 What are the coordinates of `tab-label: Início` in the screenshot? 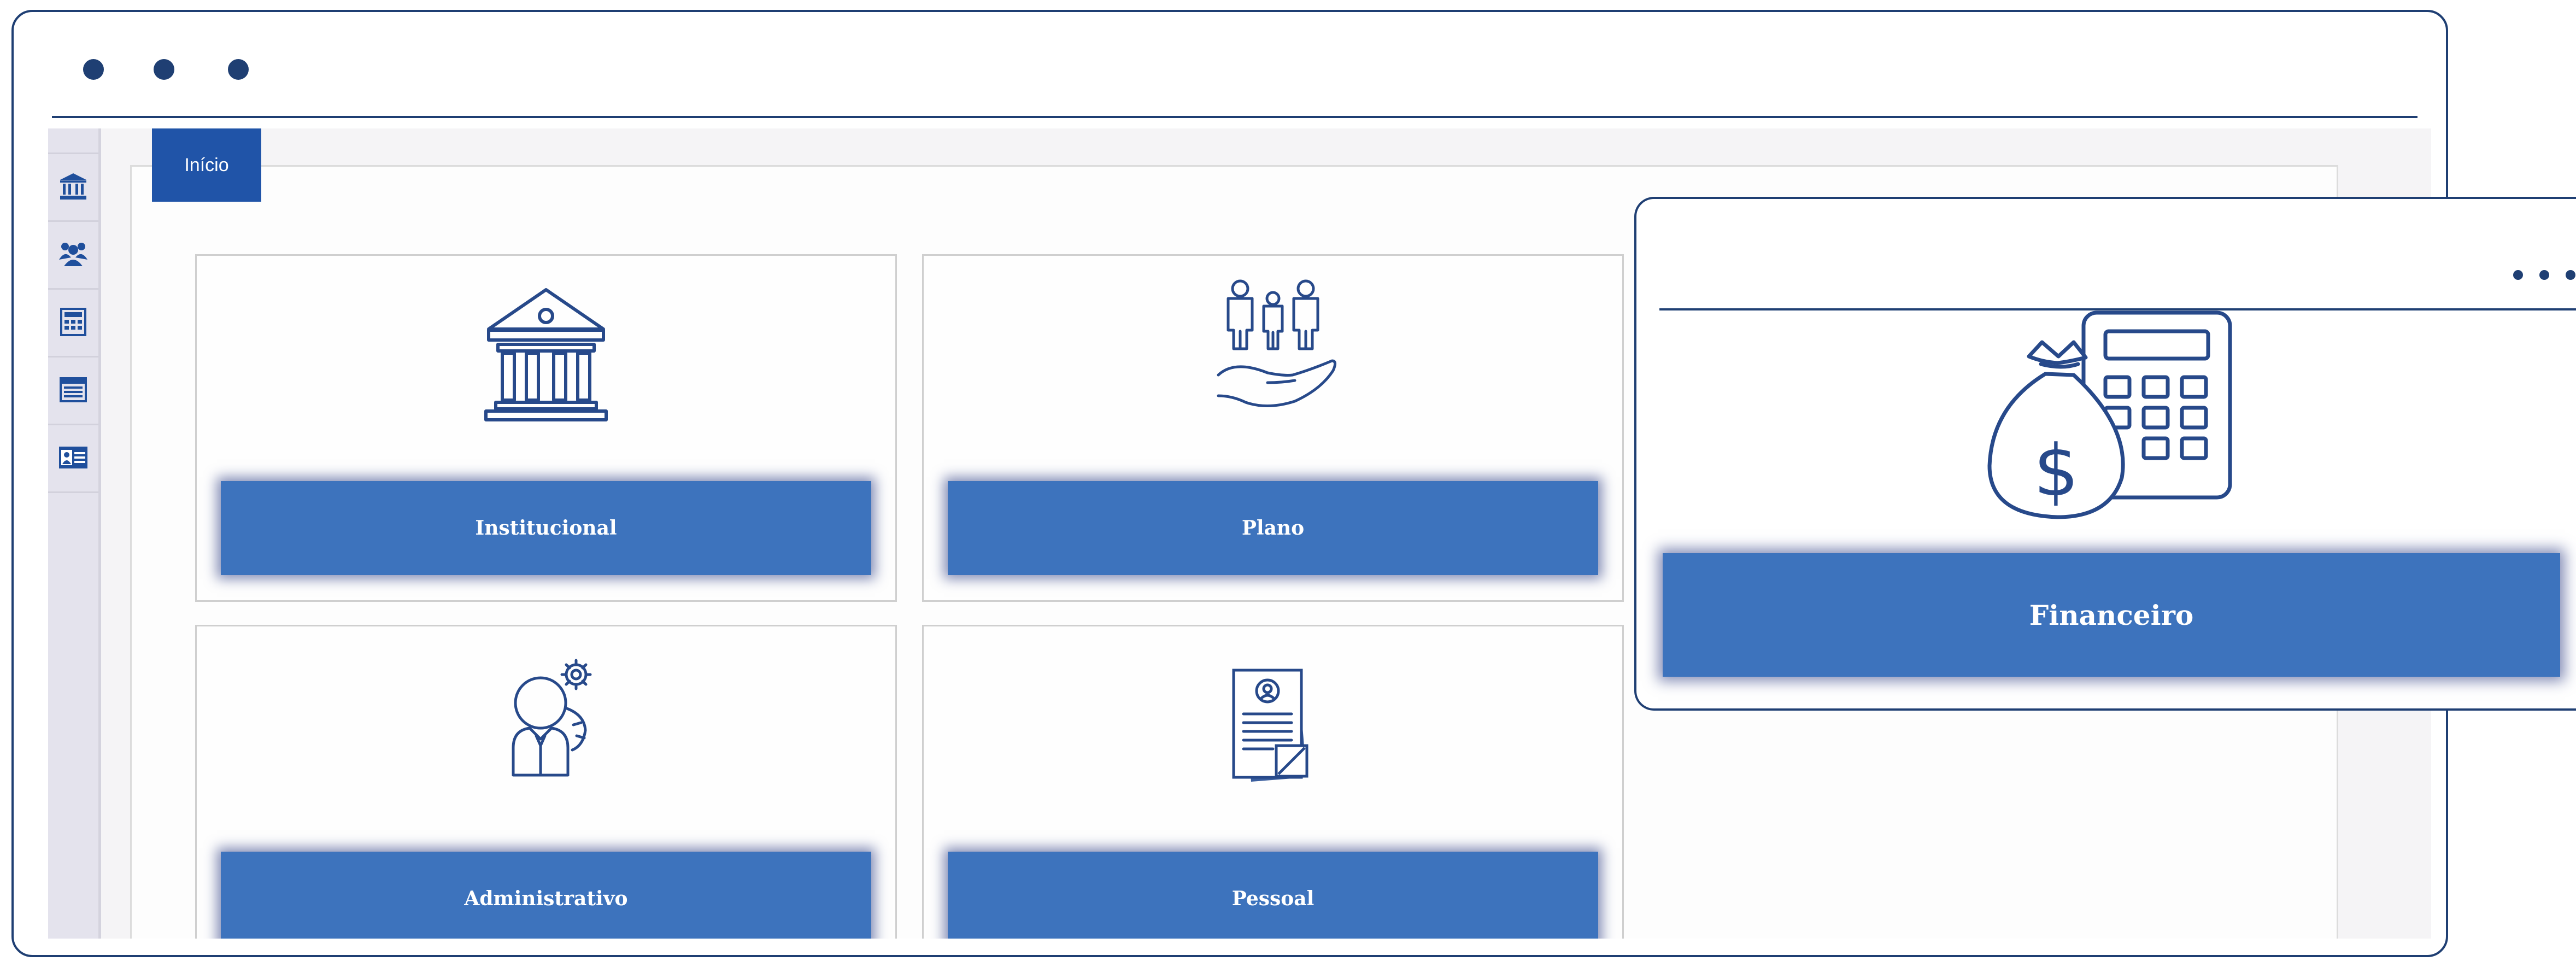 It's located at (206, 164).